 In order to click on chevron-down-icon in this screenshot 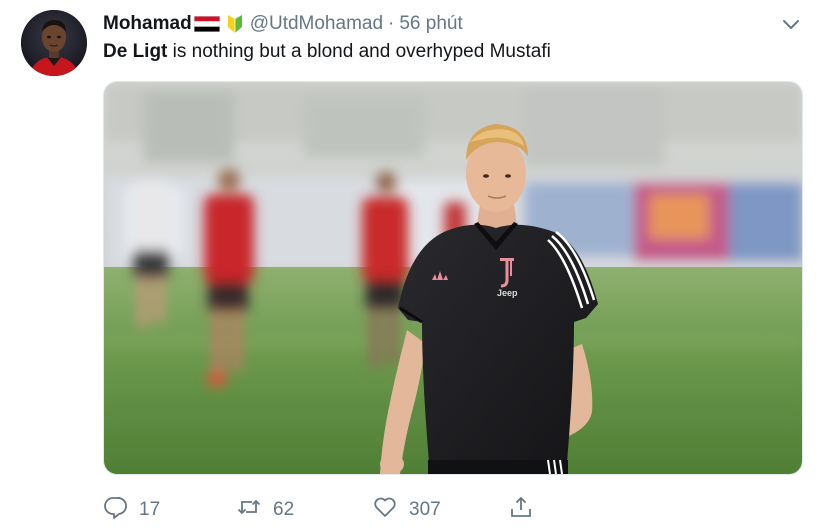, I will do `click(791, 24)`.